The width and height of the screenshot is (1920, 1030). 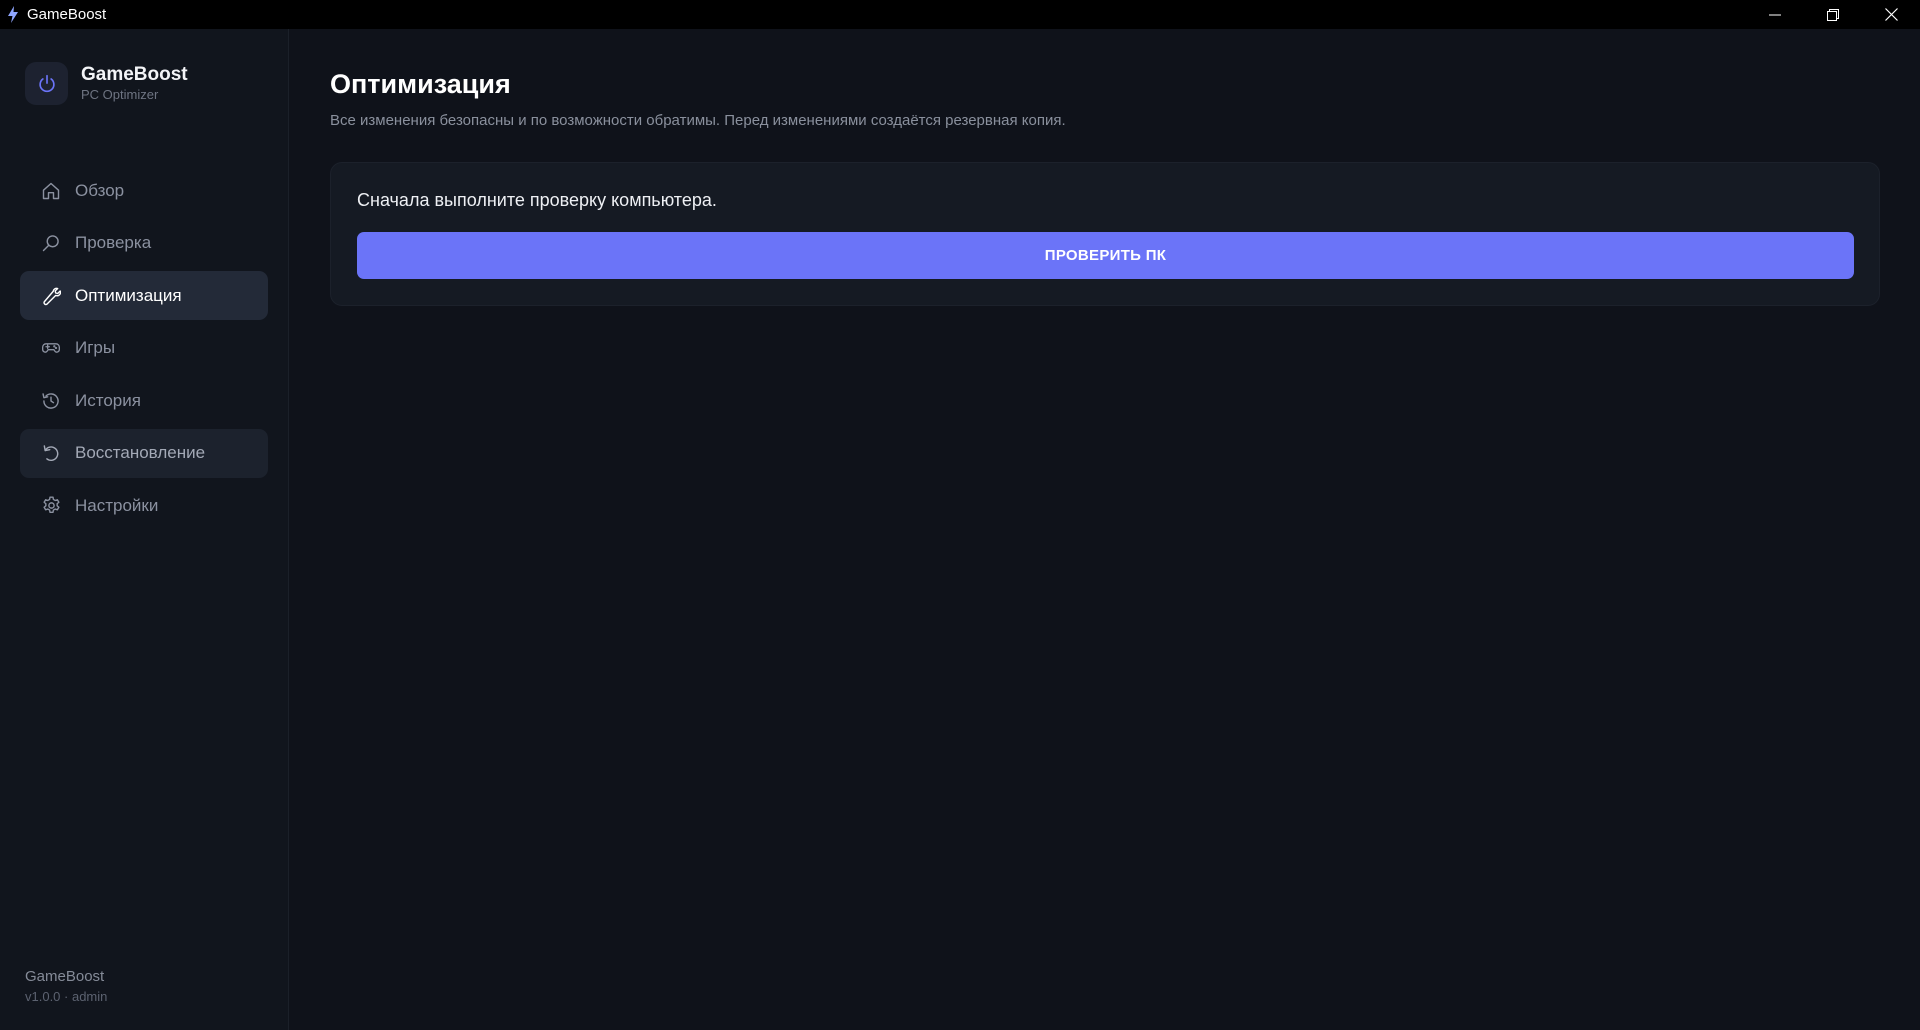 What do you see at coordinates (51, 506) in the screenshot?
I see `gear-icon` at bounding box center [51, 506].